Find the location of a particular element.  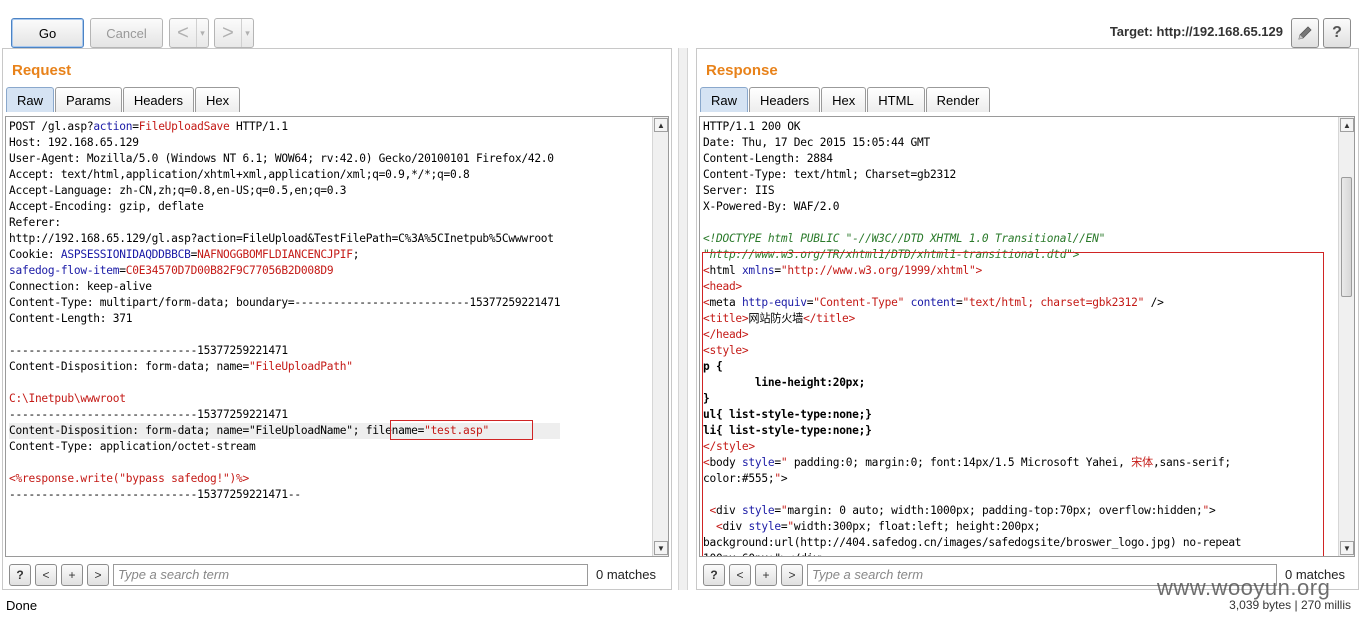

forward-arrow-icon: > is located at coordinates (228, 33).